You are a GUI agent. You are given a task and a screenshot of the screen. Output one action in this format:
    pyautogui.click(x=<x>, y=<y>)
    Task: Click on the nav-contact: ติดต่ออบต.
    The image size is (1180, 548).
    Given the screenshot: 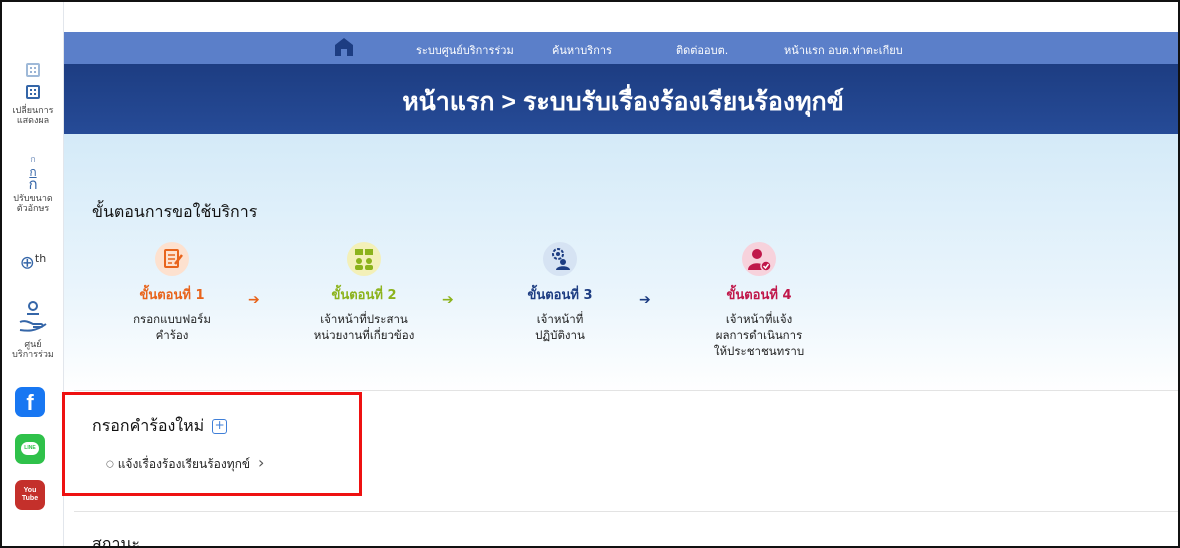 What is the action you would take?
    pyautogui.click(x=702, y=50)
    